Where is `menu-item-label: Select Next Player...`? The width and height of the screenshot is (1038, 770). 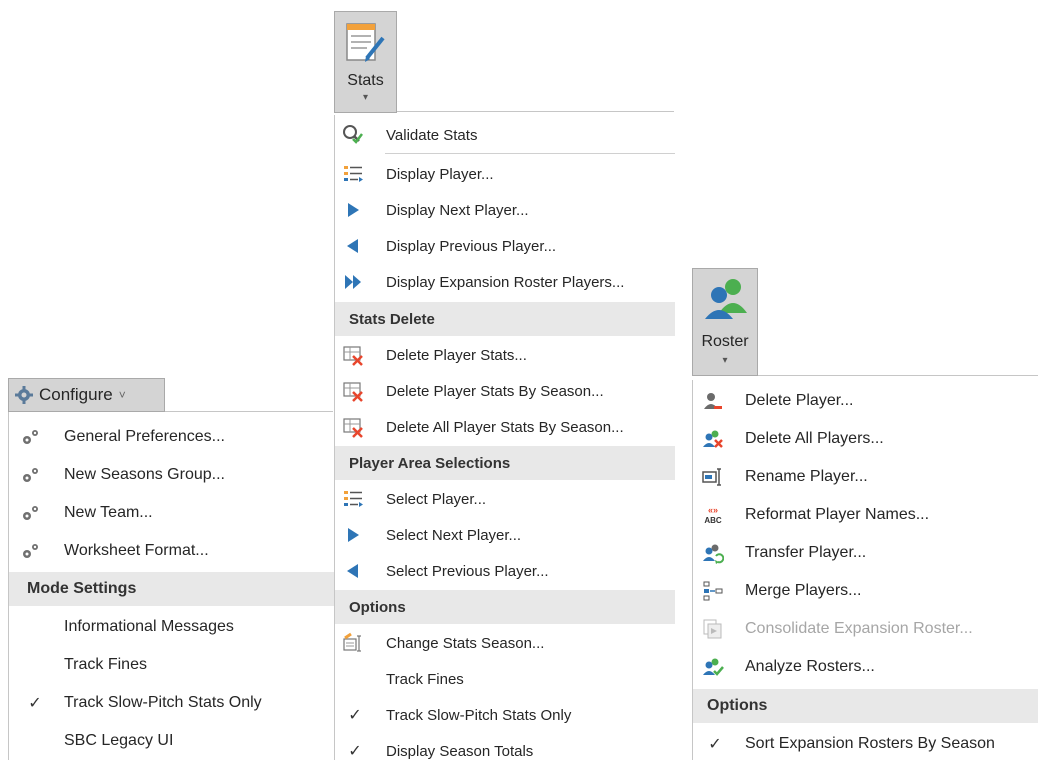 menu-item-label: Select Next Player... is located at coordinates (454, 535).